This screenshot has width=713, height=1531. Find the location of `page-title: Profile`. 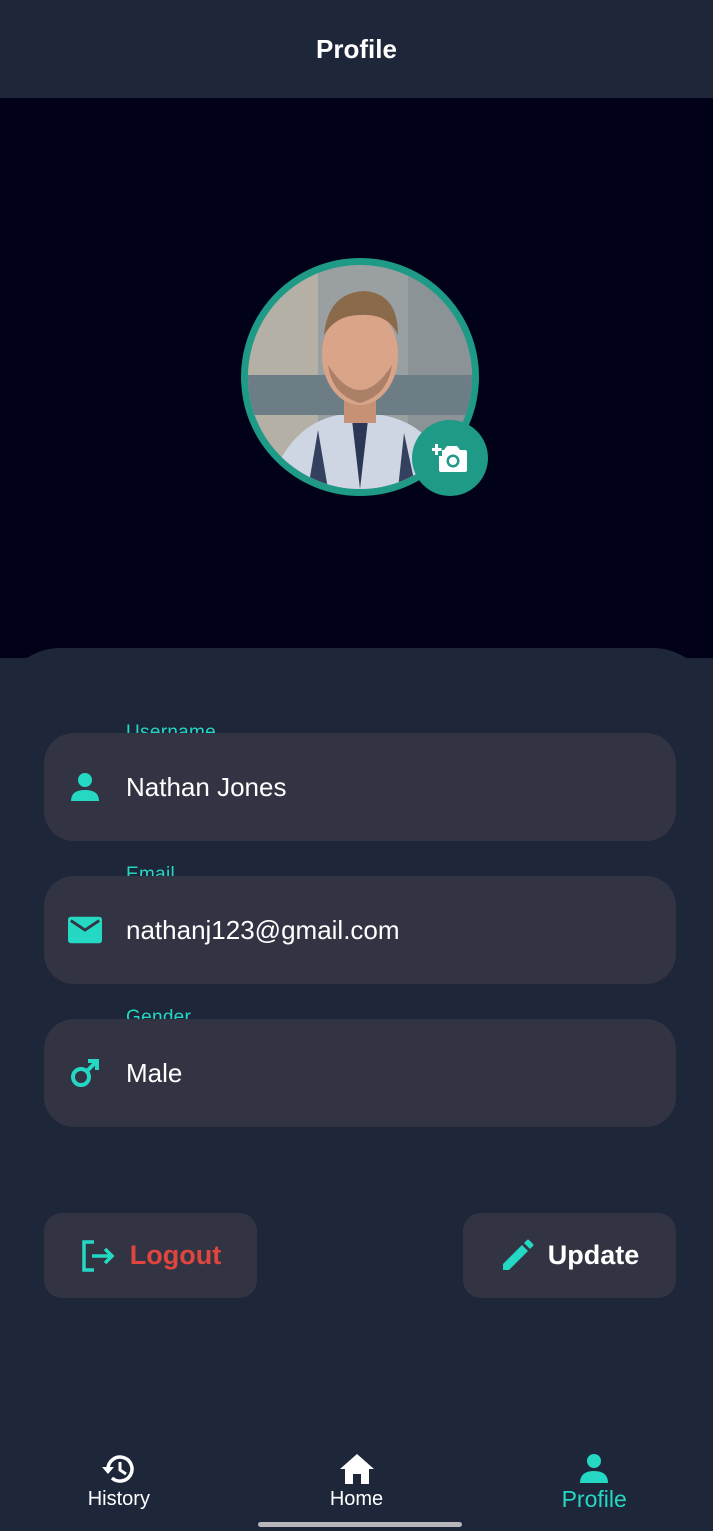

page-title: Profile is located at coordinates (356, 48).